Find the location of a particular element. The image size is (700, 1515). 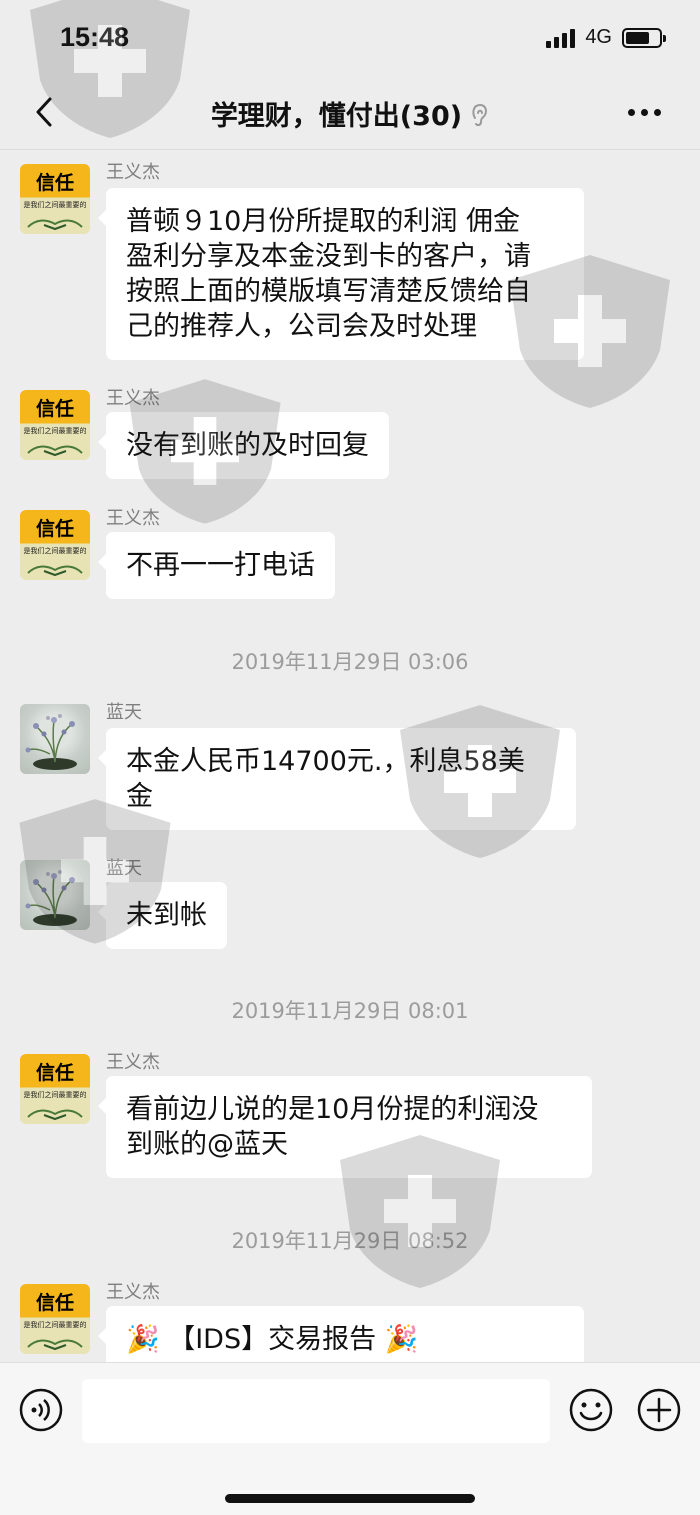

emoji-icon is located at coordinates (591, 1410).